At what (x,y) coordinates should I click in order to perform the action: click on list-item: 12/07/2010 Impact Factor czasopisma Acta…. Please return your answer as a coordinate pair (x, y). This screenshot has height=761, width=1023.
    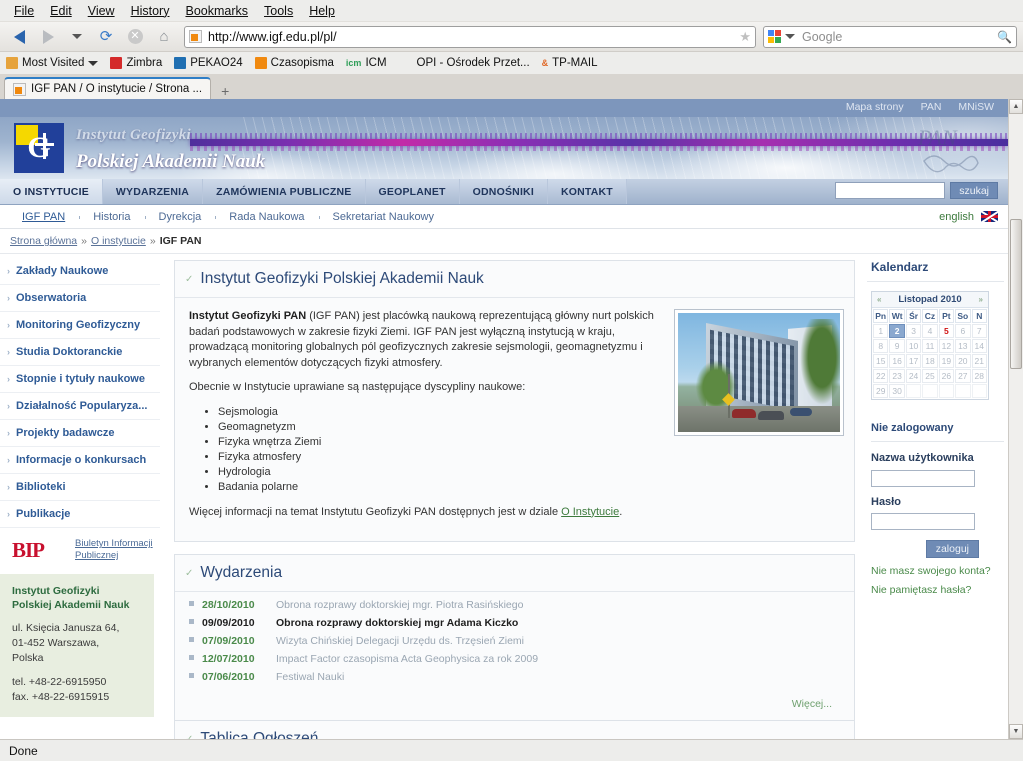
    Looking at the image, I should click on (514, 659).